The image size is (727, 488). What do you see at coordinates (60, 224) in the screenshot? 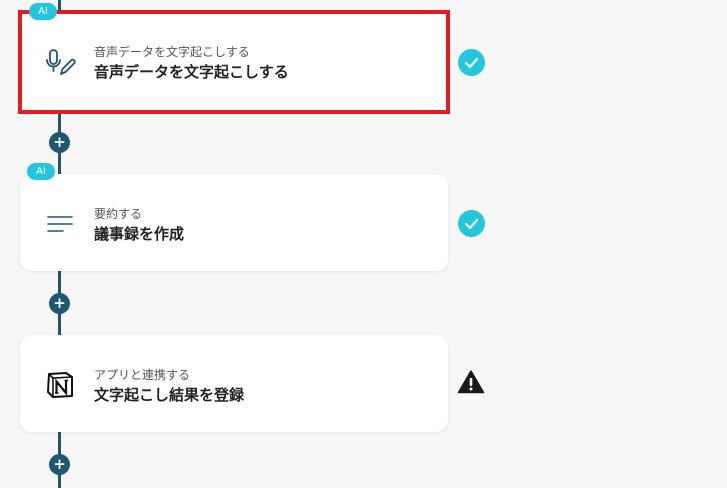
I see `text-lines-icon` at bounding box center [60, 224].